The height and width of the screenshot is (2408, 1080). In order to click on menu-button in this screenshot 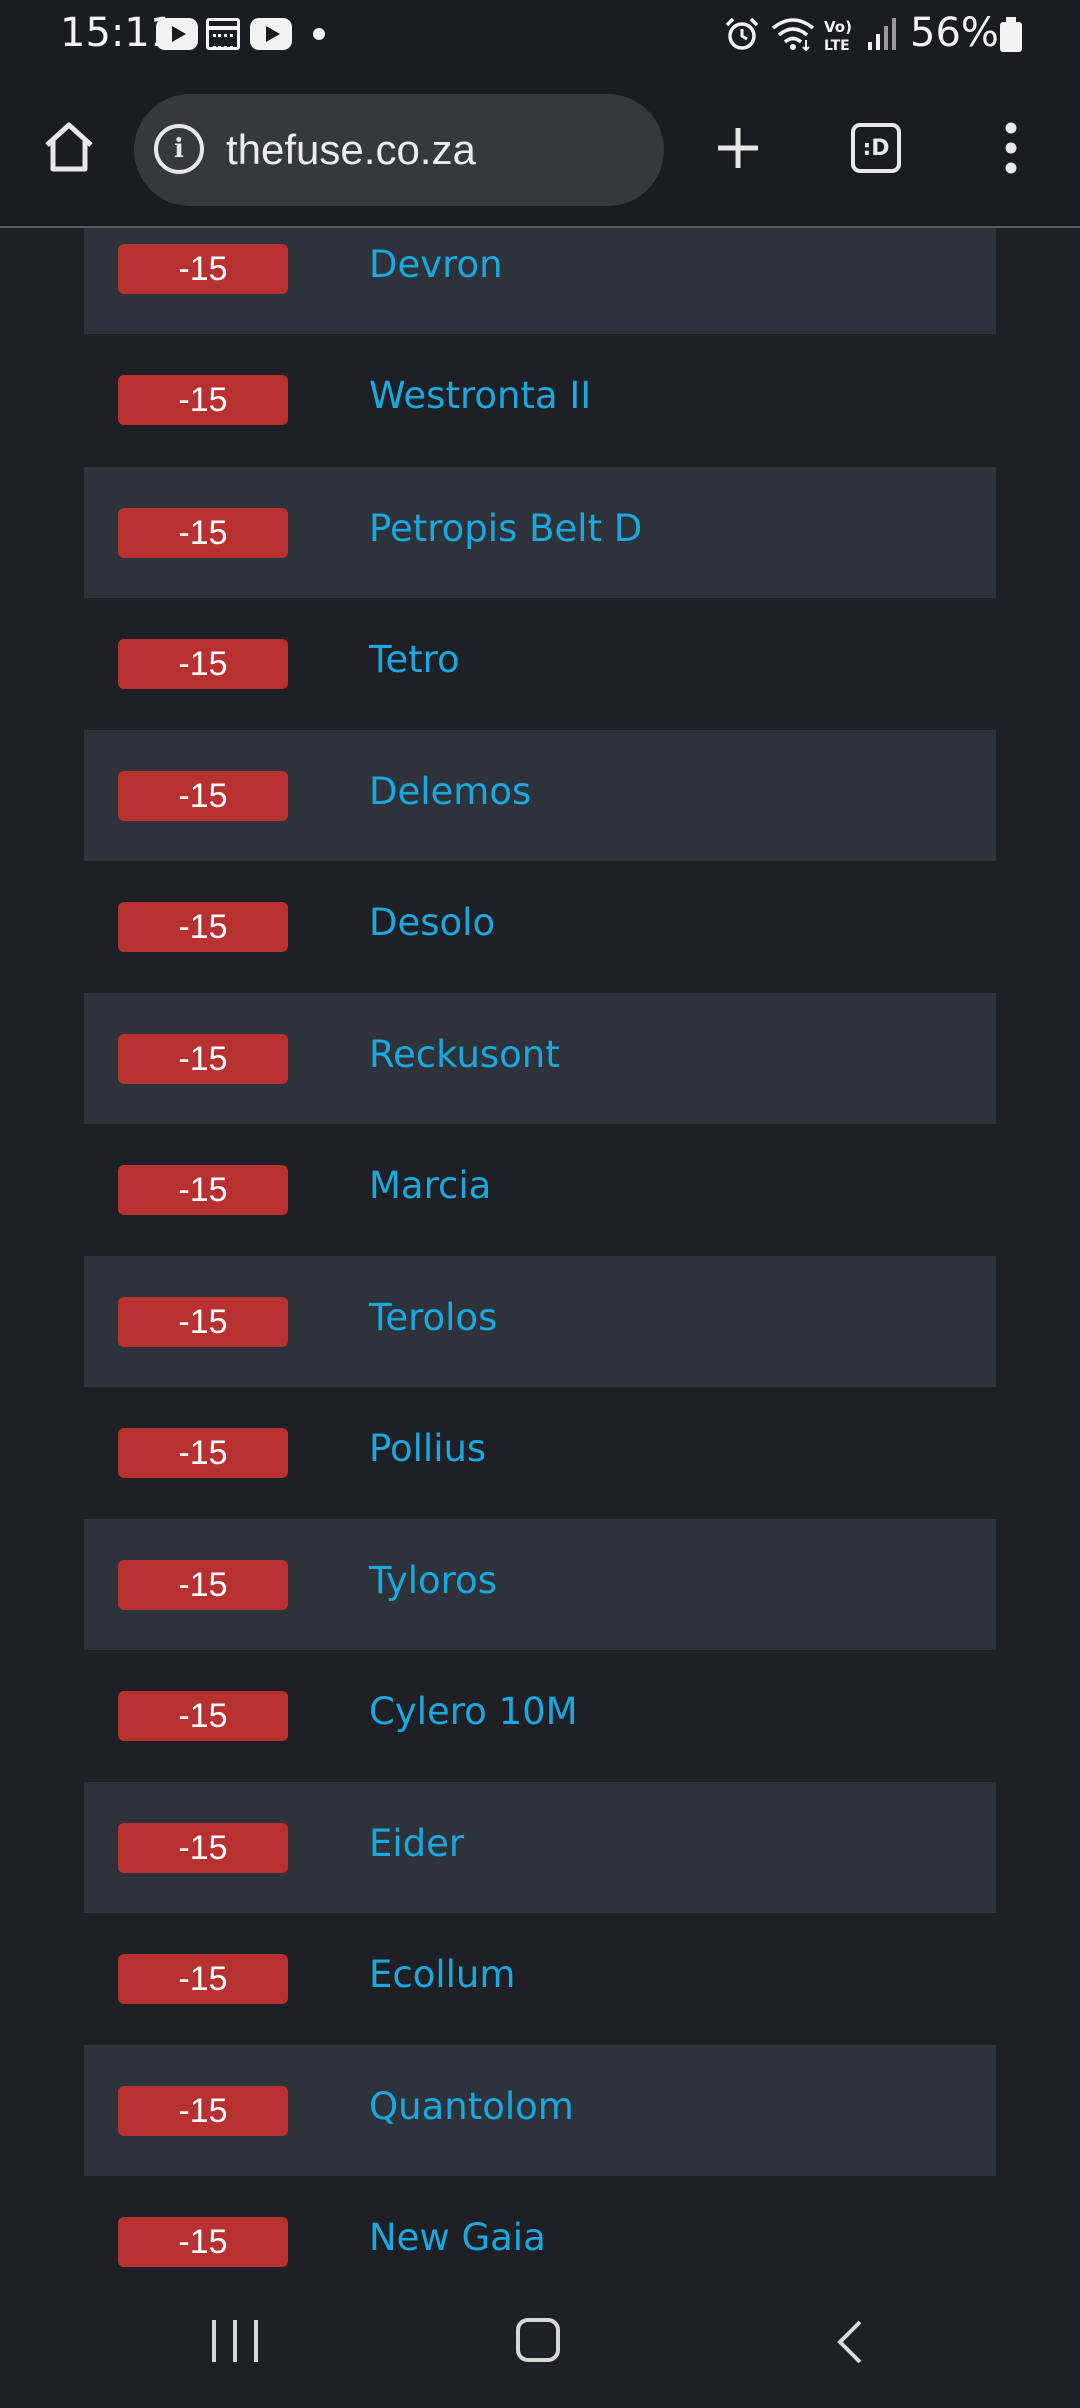, I will do `click(1011, 148)`.